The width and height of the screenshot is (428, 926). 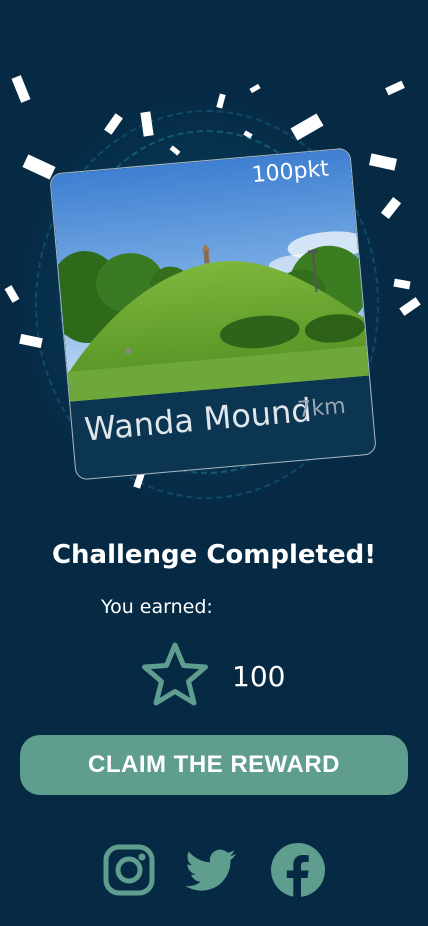 What do you see at coordinates (211, 870) in the screenshot?
I see `twitter-icon` at bounding box center [211, 870].